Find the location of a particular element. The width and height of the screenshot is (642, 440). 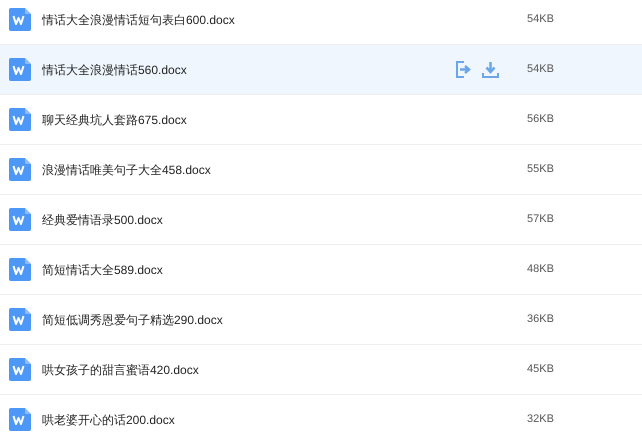

move-to-icon is located at coordinates (464, 69).